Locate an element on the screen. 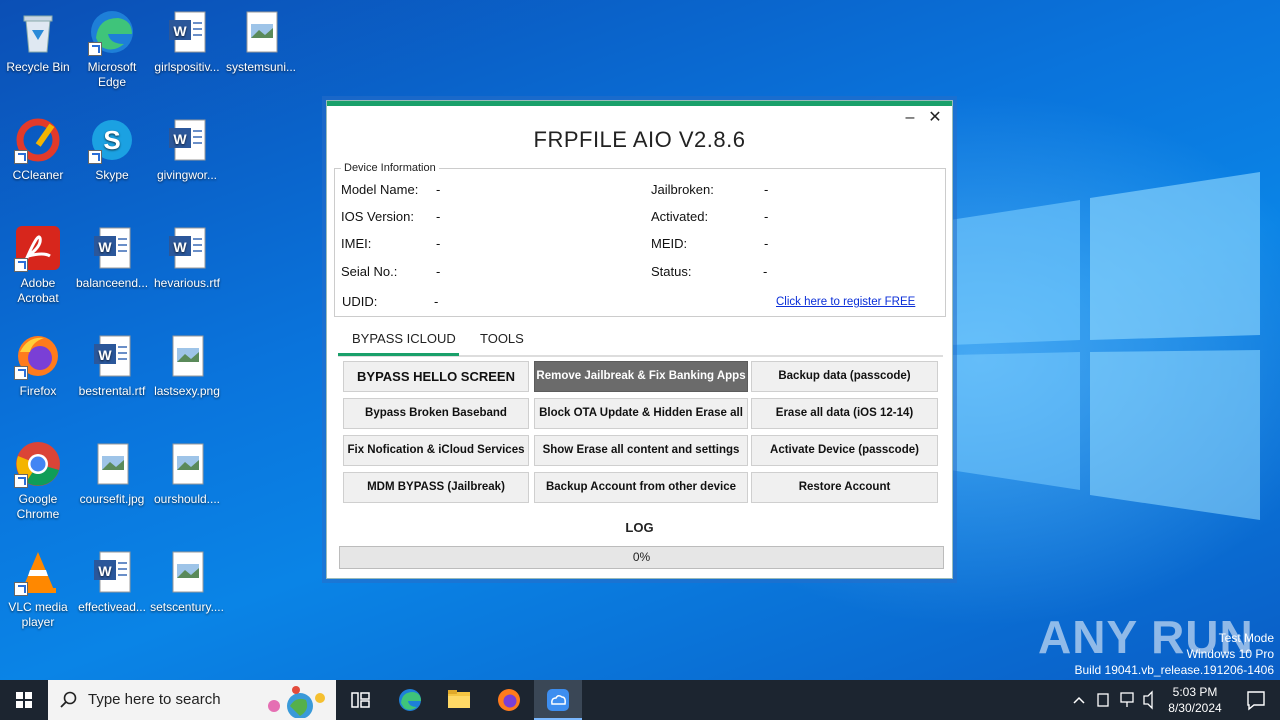  desktop-icon-label: bestrental.rtf is located at coordinates (112, 391).